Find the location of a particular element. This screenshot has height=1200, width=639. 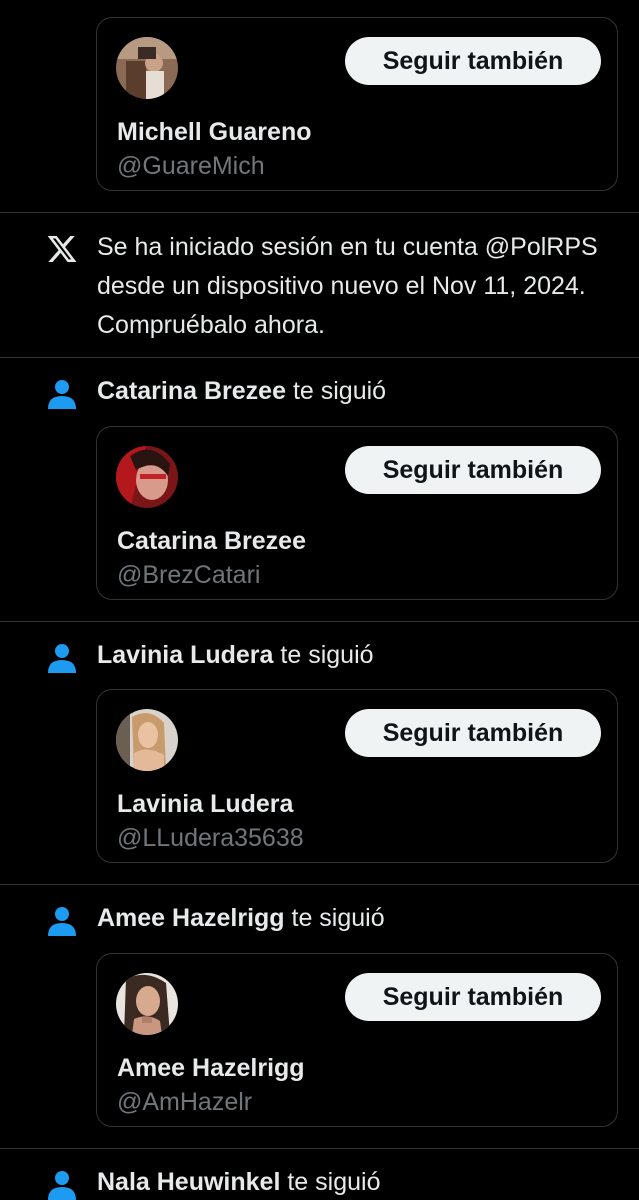

follower-name: Amee Hazelrigg is located at coordinates (191, 918).